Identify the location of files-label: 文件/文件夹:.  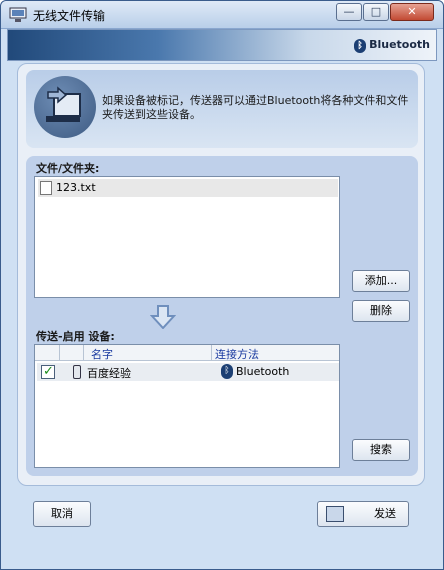
(68, 168).